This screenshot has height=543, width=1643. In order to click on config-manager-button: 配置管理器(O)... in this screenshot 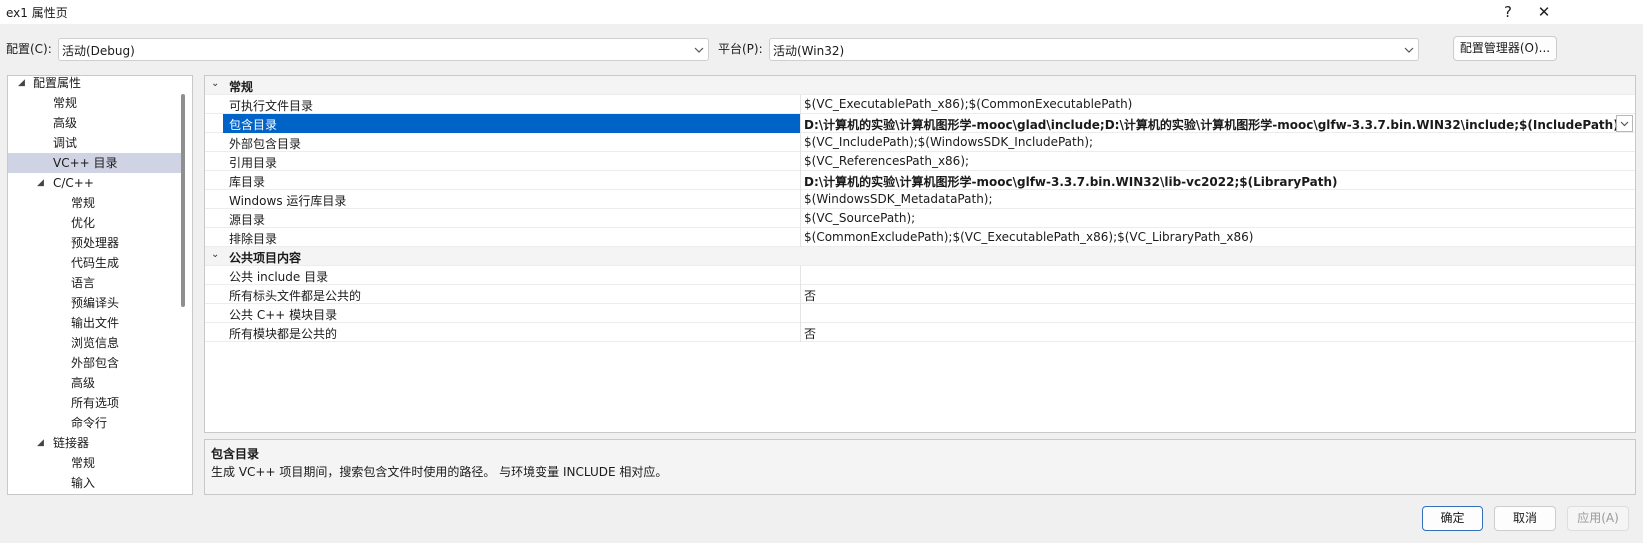, I will do `click(1505, 48)`.